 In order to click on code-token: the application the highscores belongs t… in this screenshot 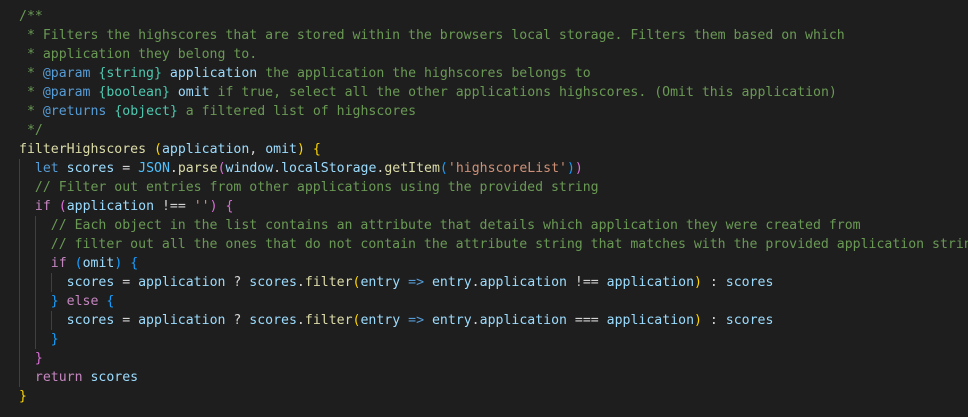, I will do `click(424, 73)`.